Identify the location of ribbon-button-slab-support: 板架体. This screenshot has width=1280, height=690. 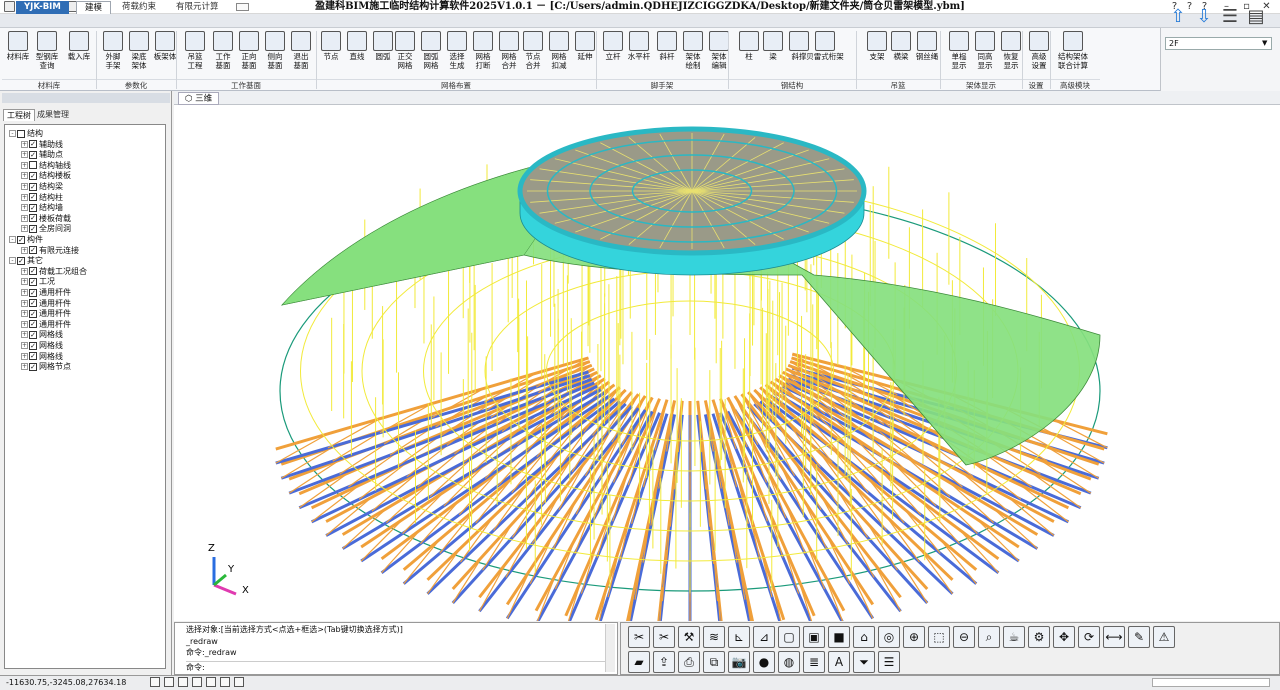
(165, 46).